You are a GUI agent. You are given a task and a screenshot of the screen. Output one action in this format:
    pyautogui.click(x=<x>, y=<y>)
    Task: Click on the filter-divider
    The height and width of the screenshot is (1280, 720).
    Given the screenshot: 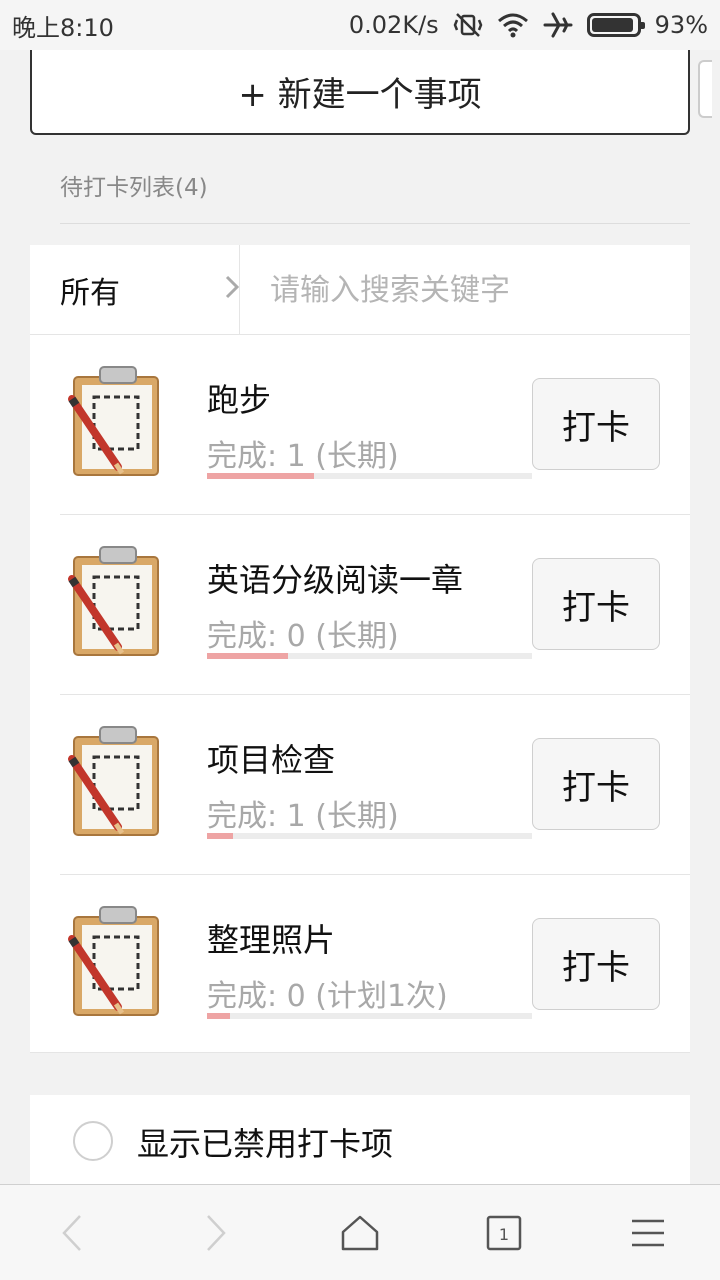 What is the action you would take?
    pyautogui.click(x=239, y=290)
    